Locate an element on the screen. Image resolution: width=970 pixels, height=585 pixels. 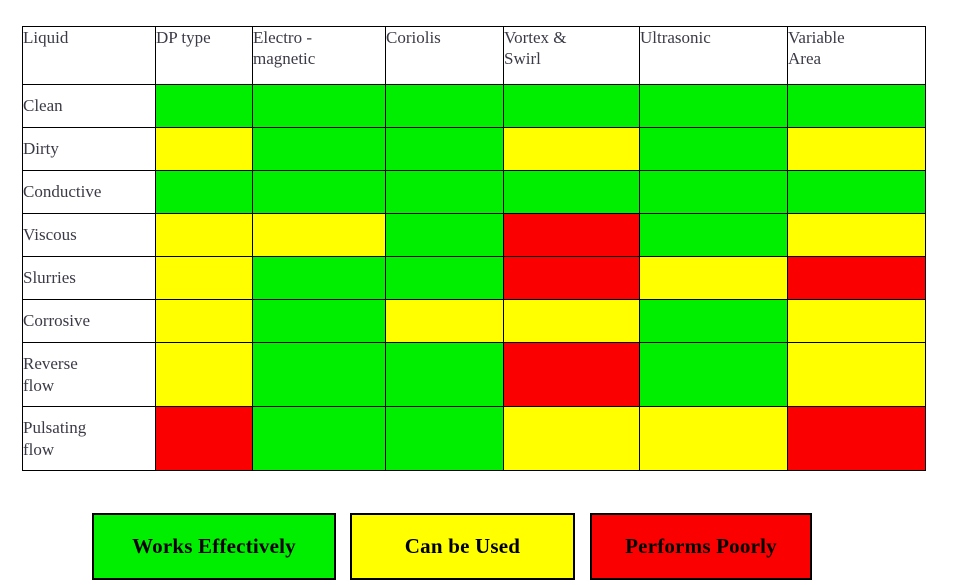
table-row: Slurries is located at coordinates (474, 278).